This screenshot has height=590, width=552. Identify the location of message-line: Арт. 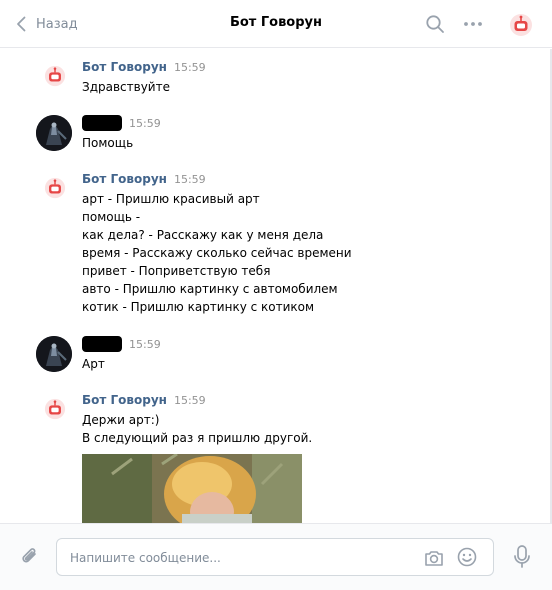
(93, 364).